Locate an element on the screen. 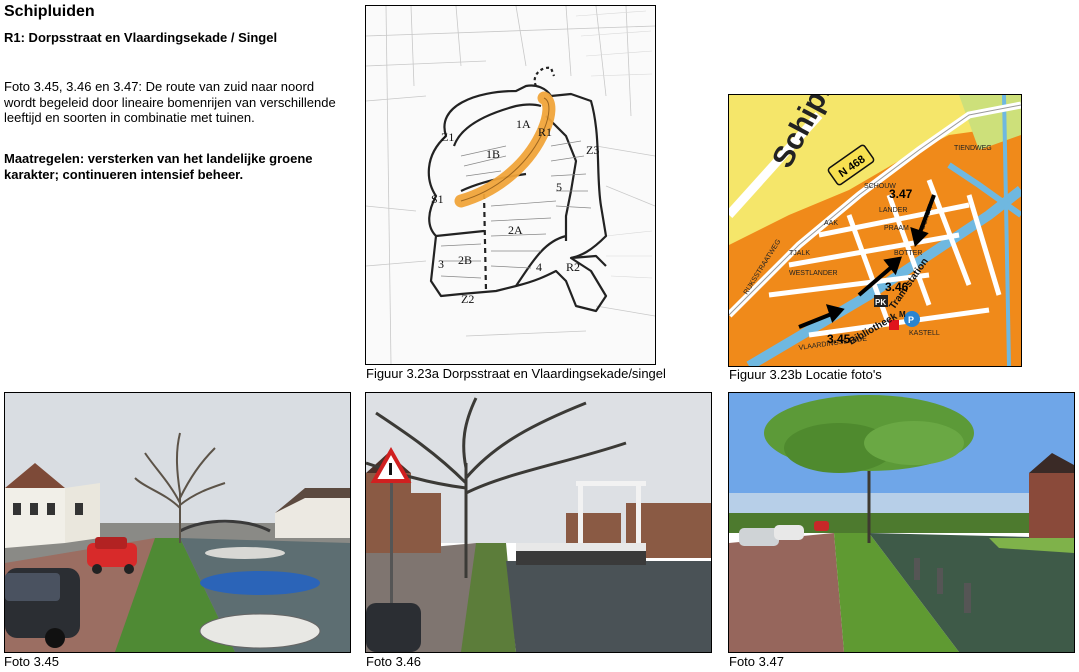  poi-label-m: M is located at coordinates (902, 314).